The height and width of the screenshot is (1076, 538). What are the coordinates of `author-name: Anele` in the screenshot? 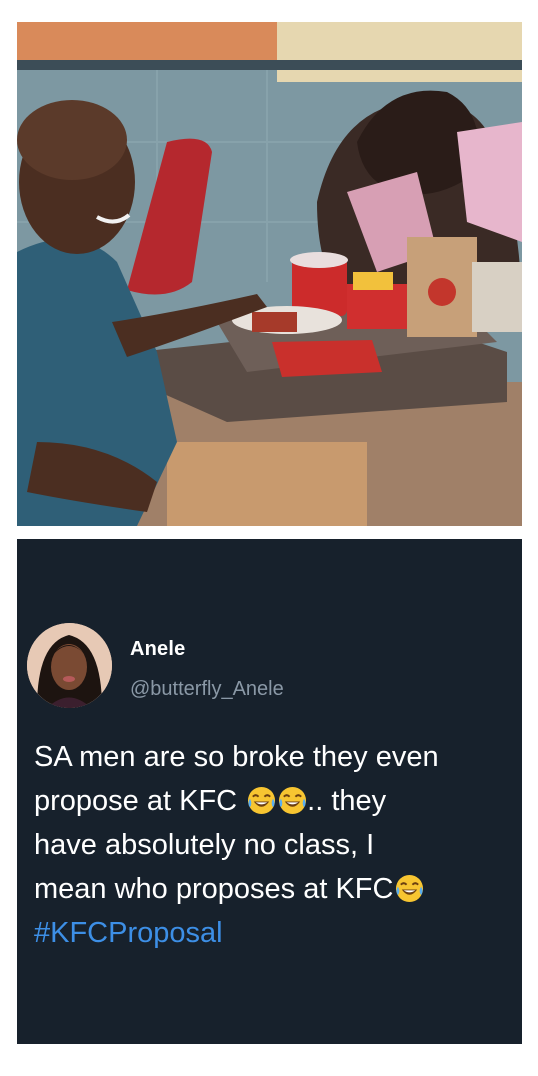 It's located at (157, 649).